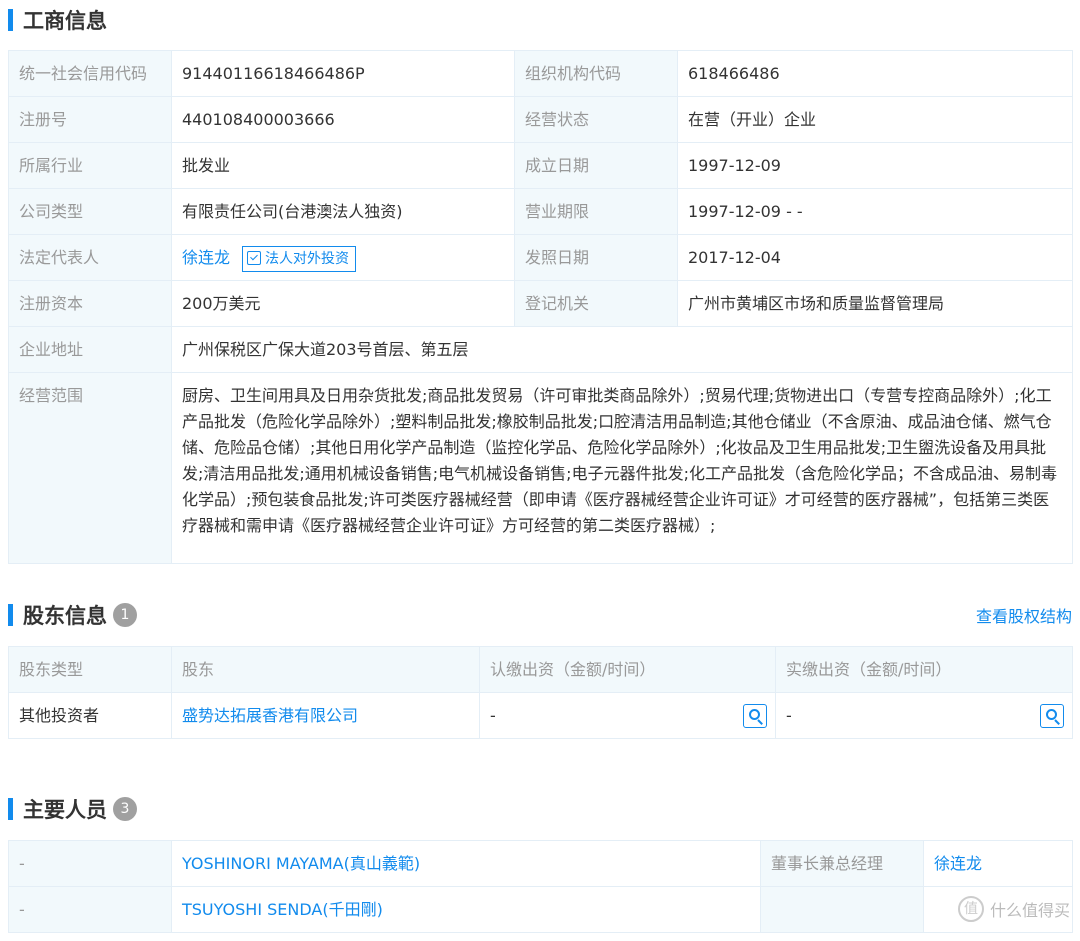 The image size is (1080, 941). What do you see at coordinates (875, 257) in the screenshot?
I see `field-value: 2017-12-04` at bounding box center [875, 257].